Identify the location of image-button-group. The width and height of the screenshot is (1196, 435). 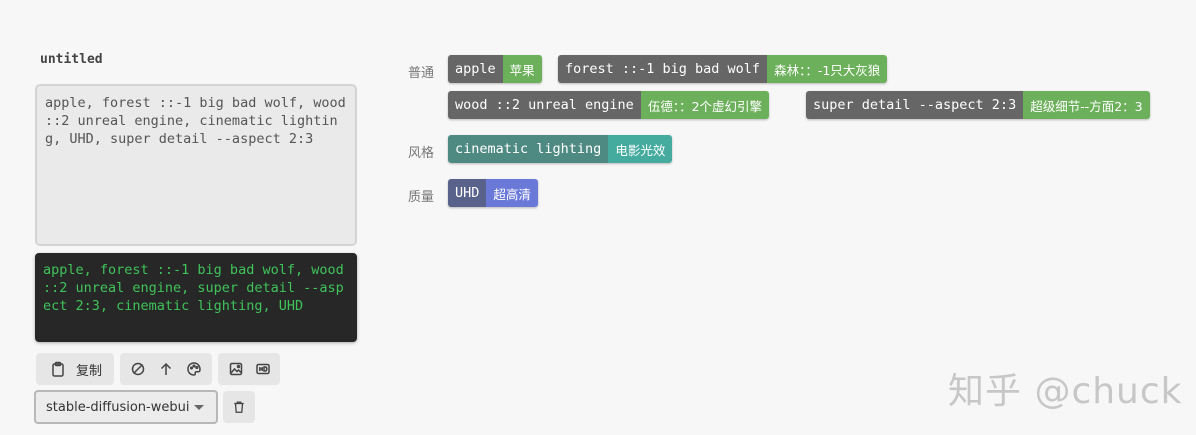
(249, 369).